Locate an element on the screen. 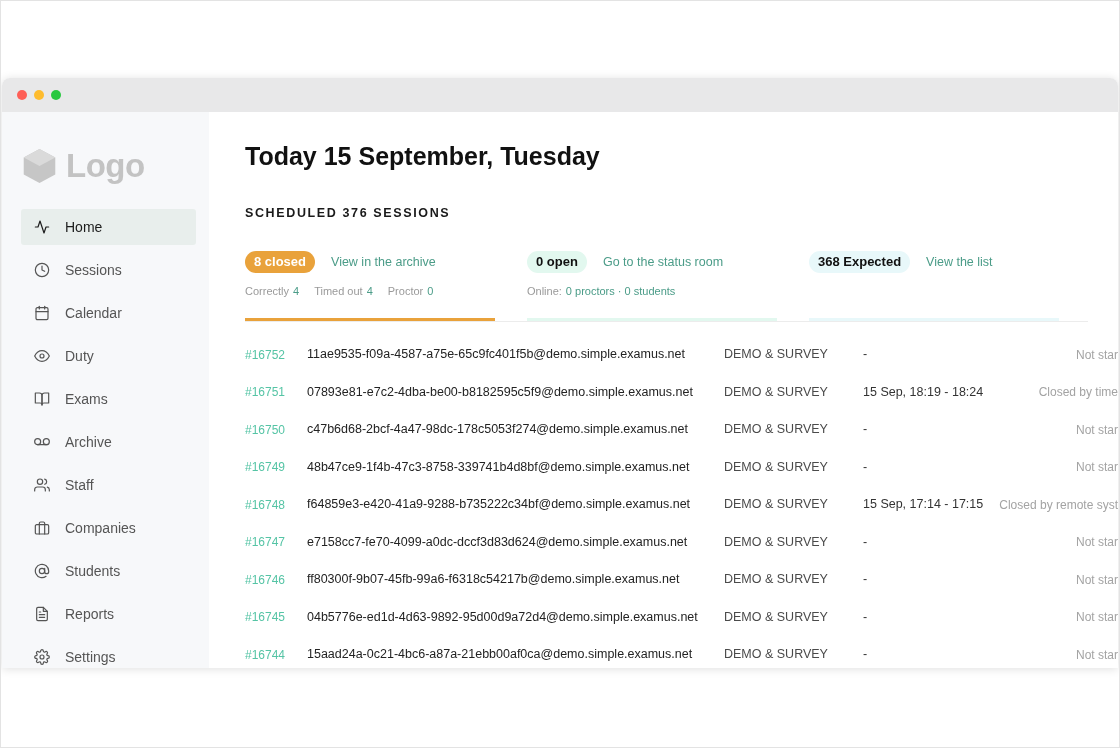  close-button is located at coordinates (22, 95).